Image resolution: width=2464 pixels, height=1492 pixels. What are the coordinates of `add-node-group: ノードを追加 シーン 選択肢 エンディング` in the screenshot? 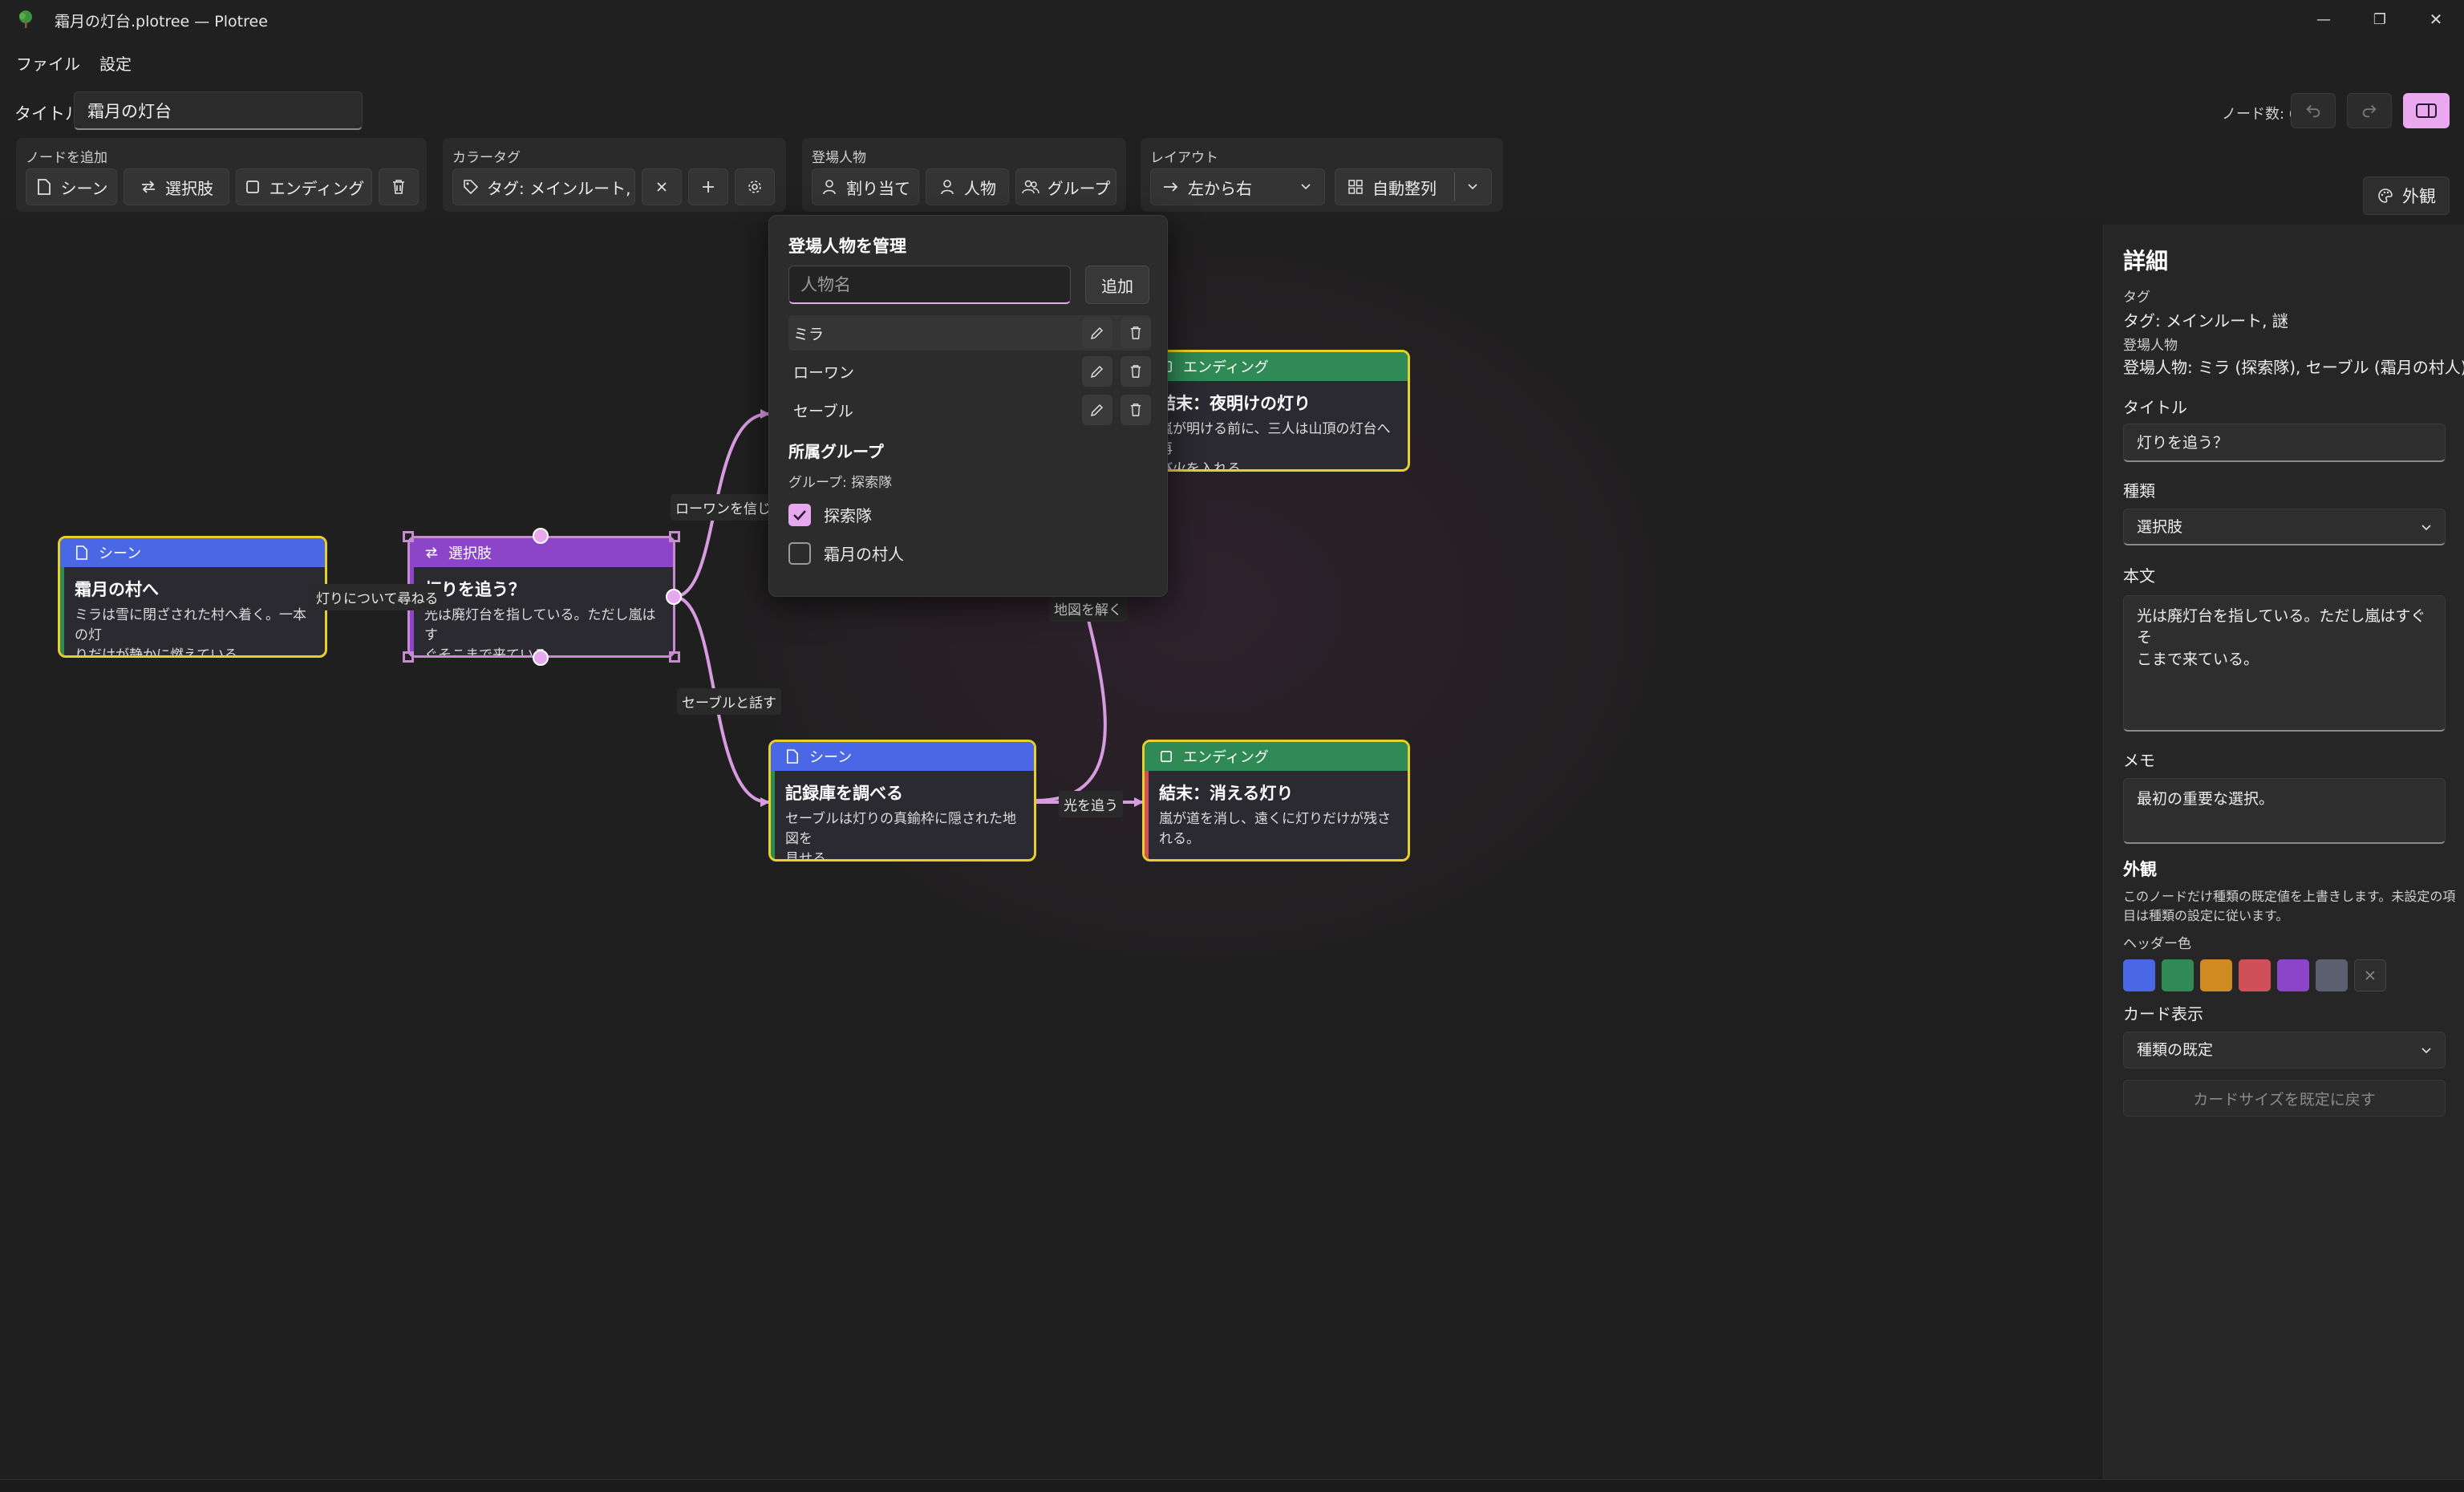 It's located at (221, 175).